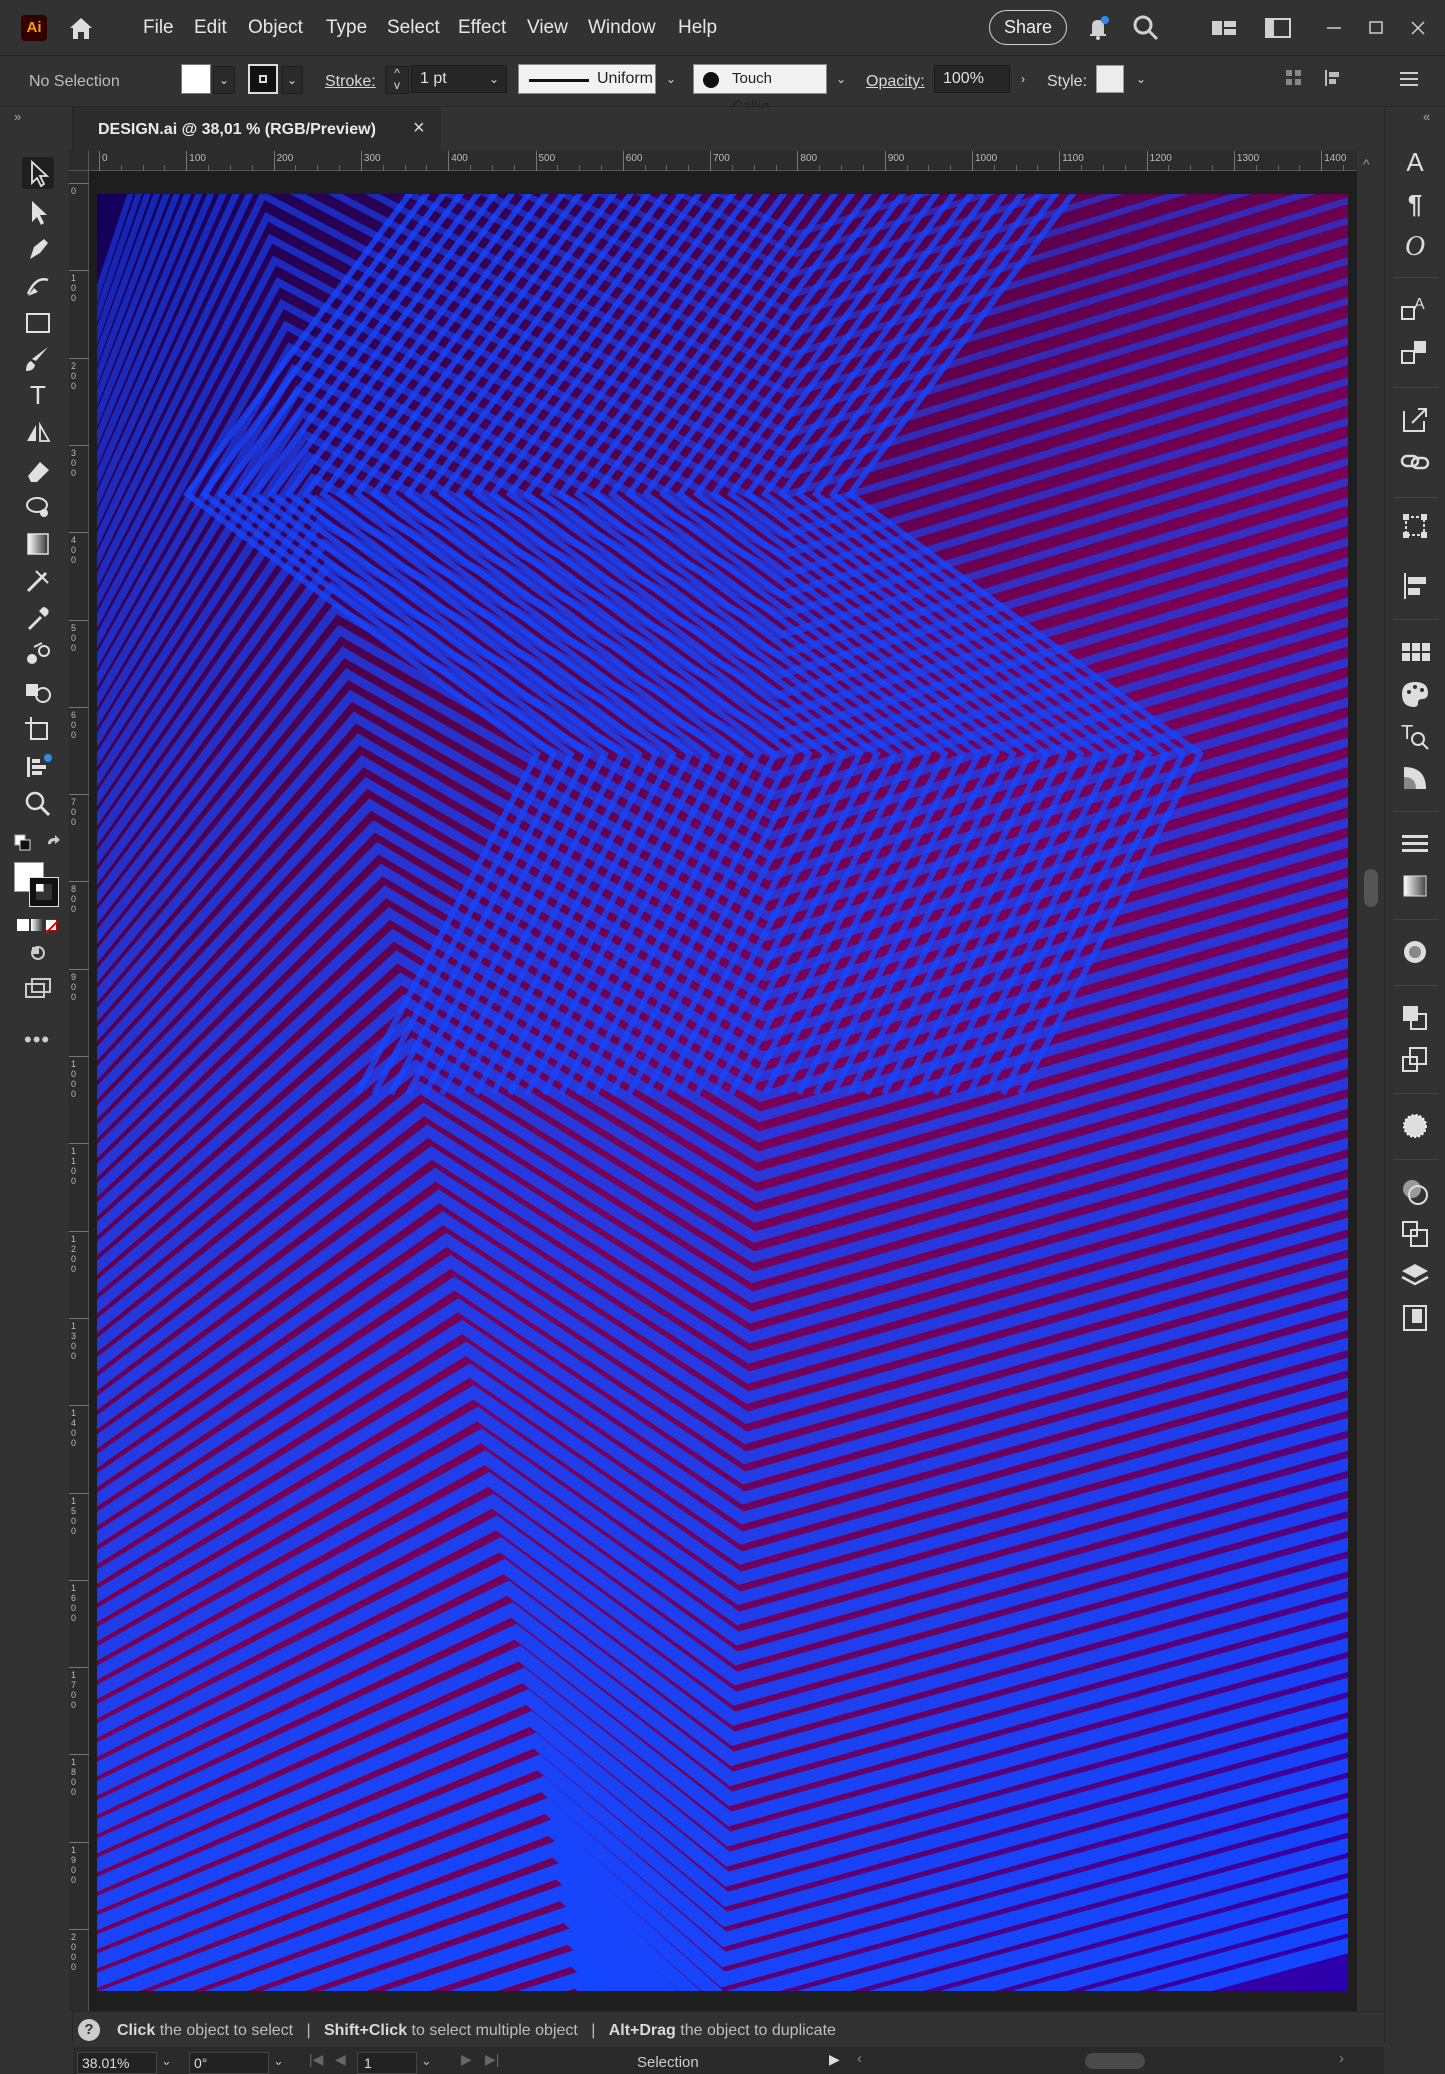 Image resolution: width=1445 pixels, height=2074 pixels. What do you see at coordinates (1415, 844) in the screenshot?
I see `stroke-panel-icon` at bounding box center [1415, 844].